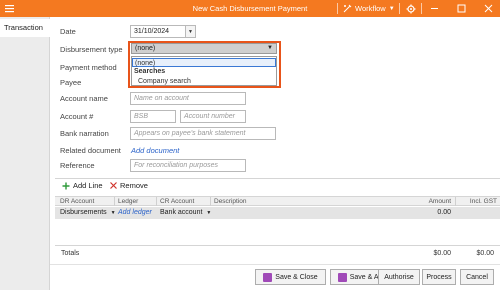 The image size is (500, 290). Describe the element at coordinates (188, 98) in the screenshot. I see `account-name-field: Name on account` at that location.